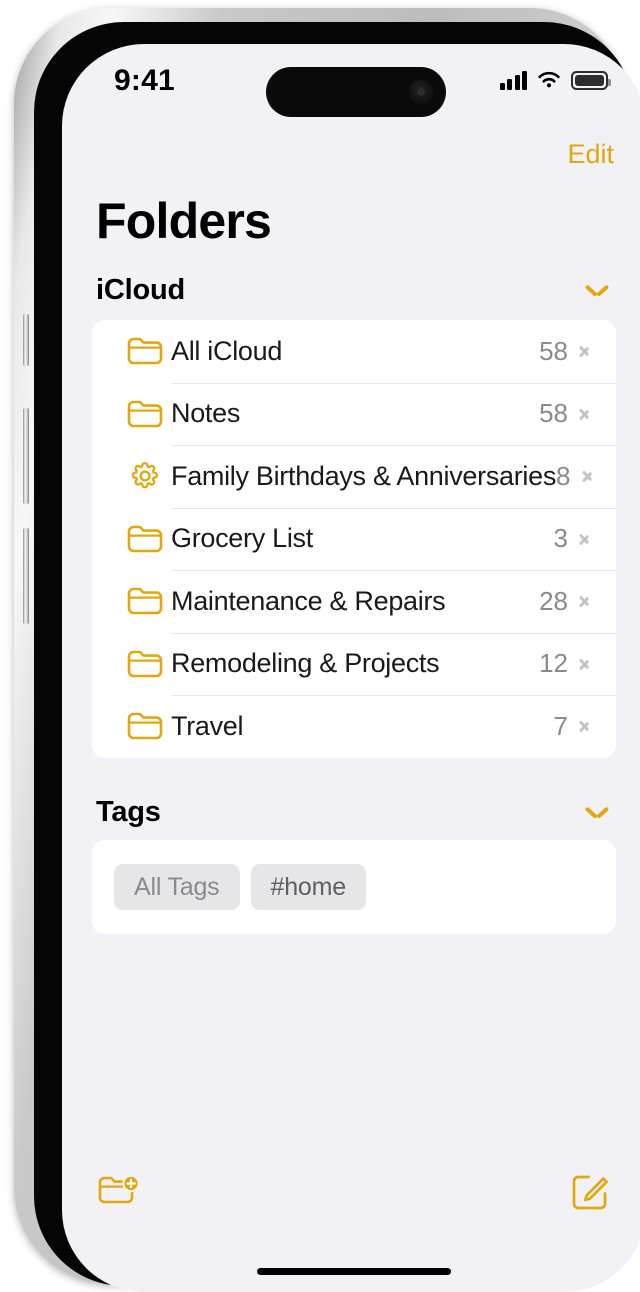  I want to click on folder-name: Travel, so click(207, 725).